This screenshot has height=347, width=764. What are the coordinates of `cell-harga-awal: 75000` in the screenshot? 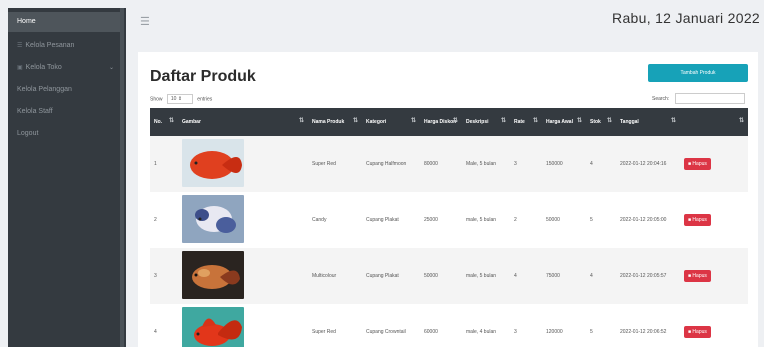 It's located at (553, 275).